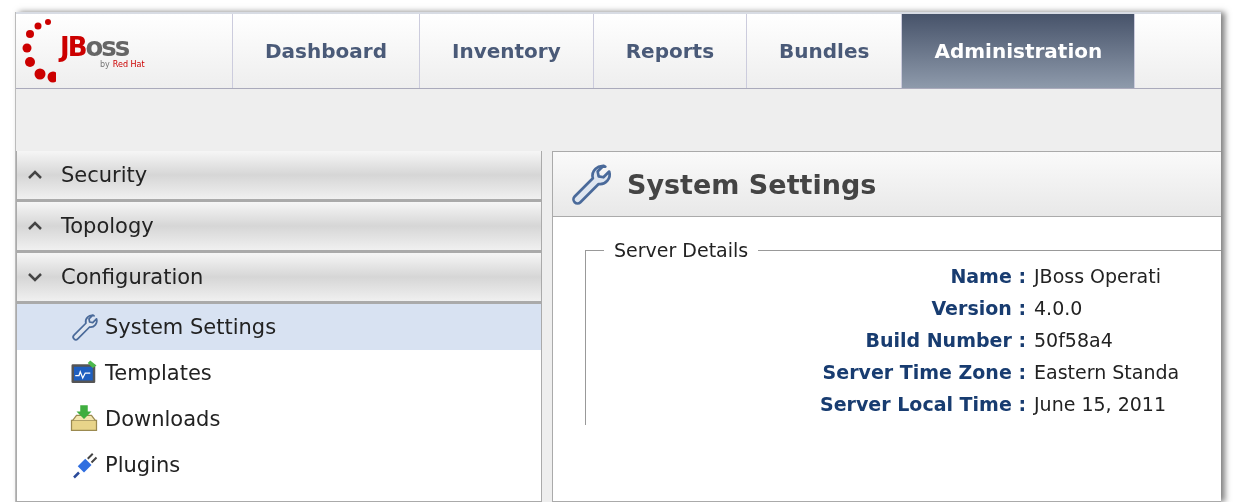 Image resolution: width=1233 pixels, height=502 pixels. Describe the element at coordinates (84, 327) in the screenshot. I see `wrench-icon` at that location.